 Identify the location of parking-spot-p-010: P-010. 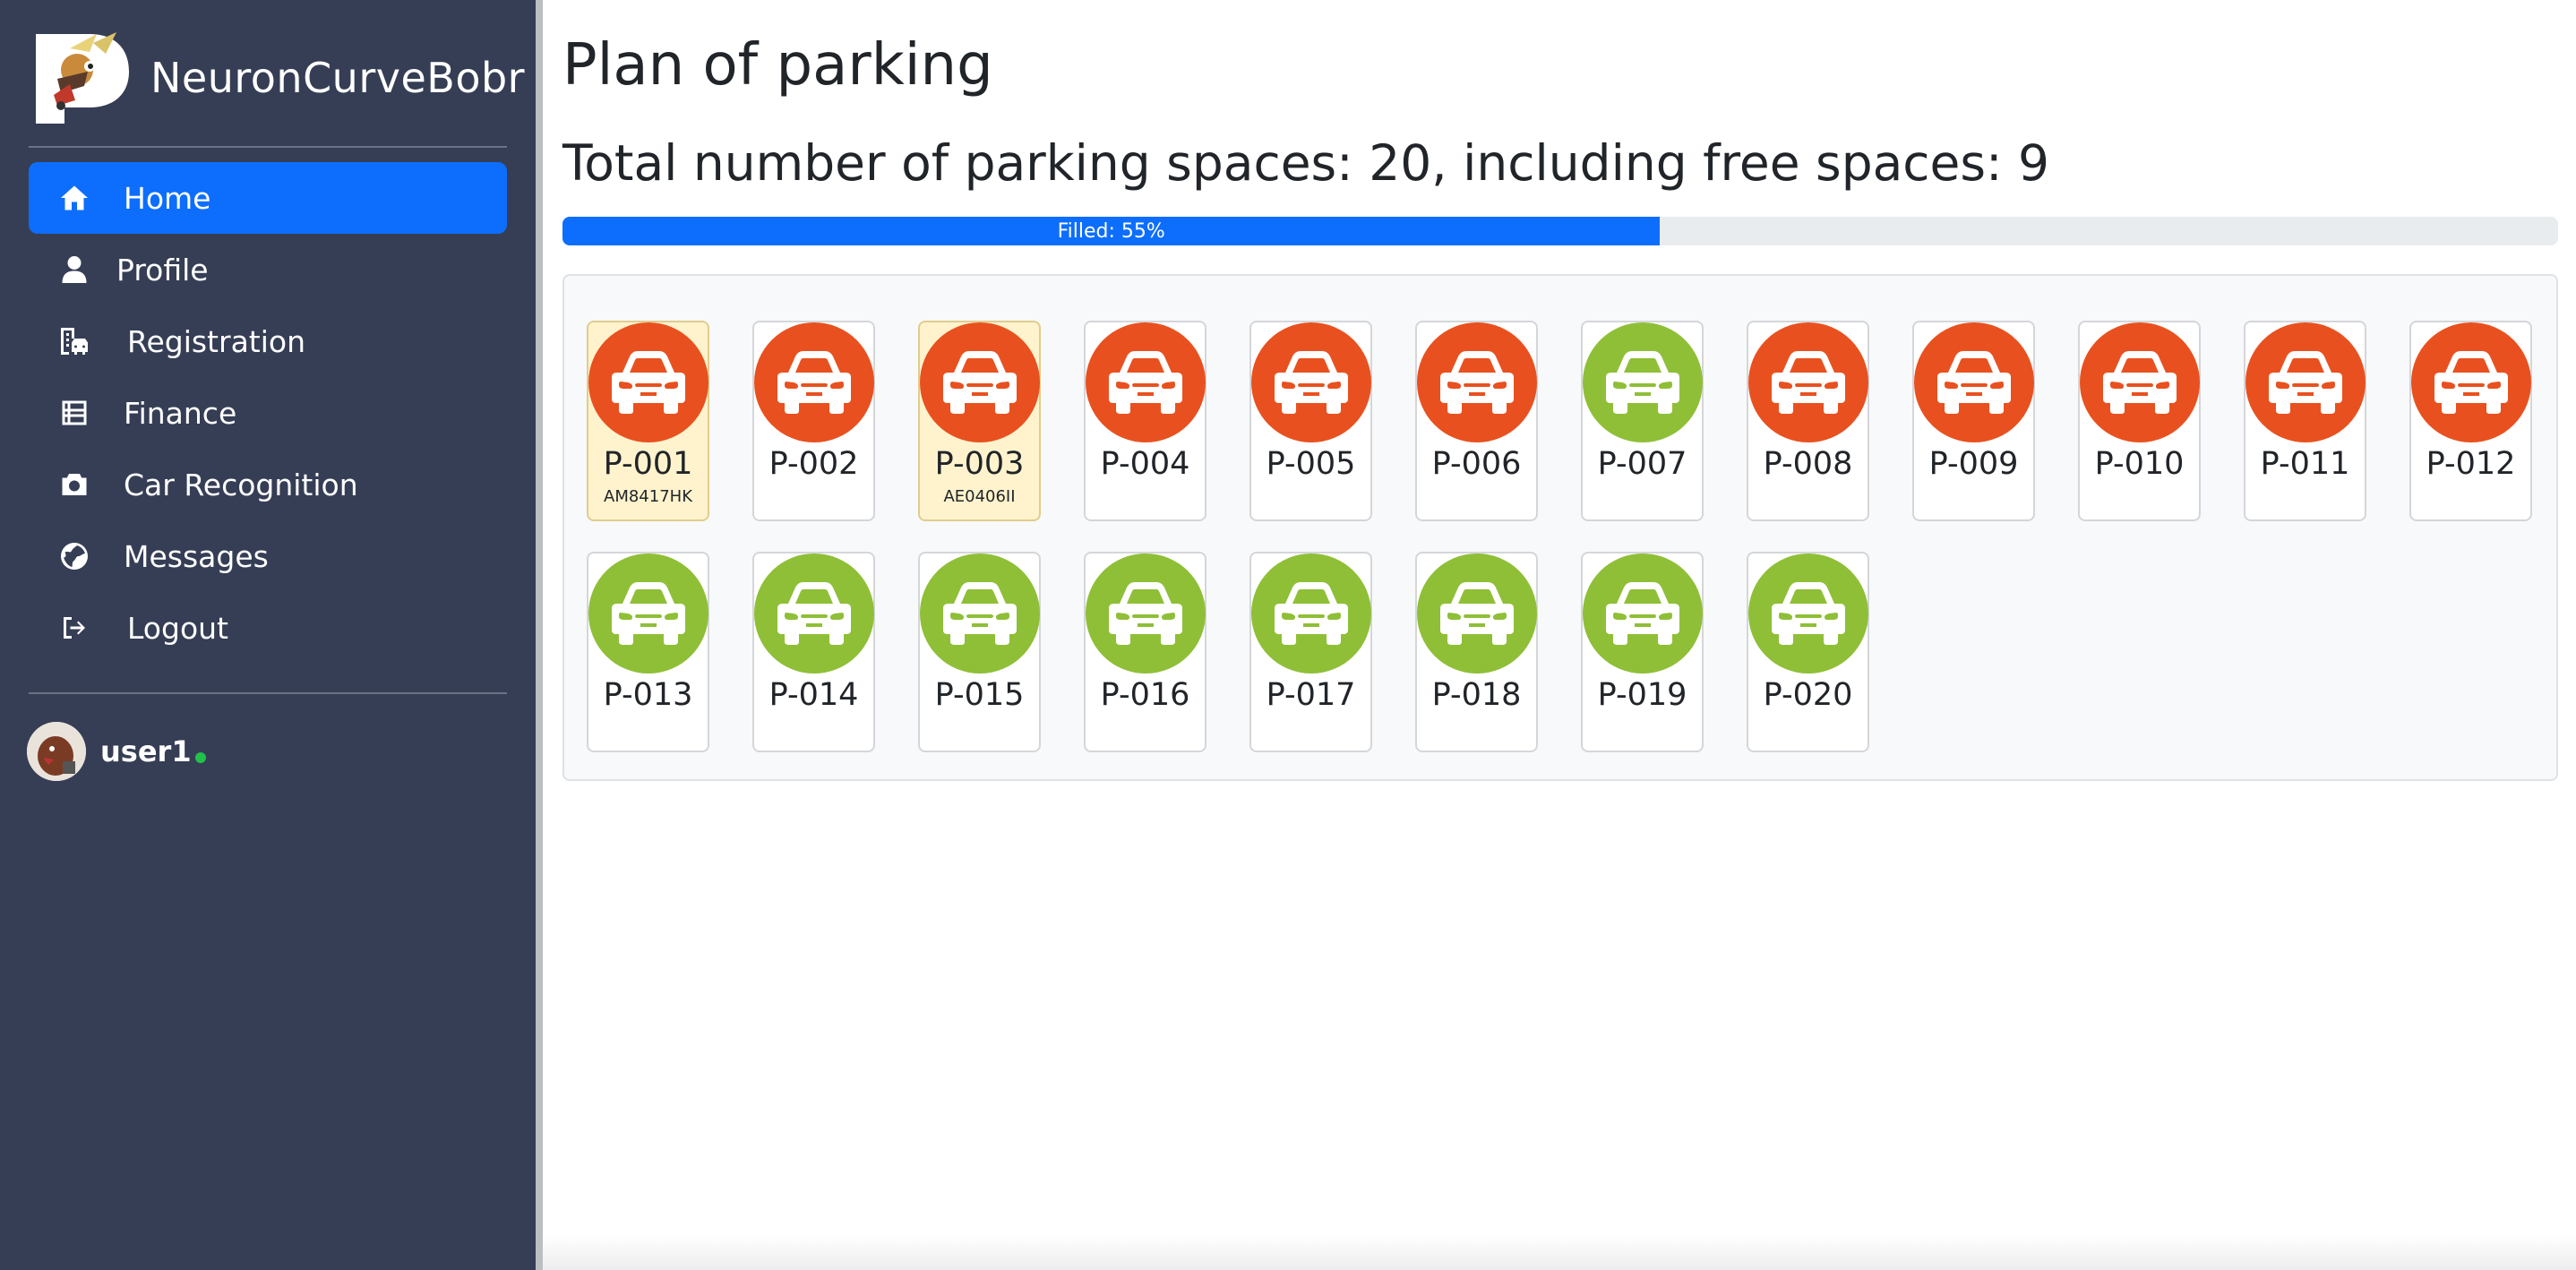
(2139, 421).